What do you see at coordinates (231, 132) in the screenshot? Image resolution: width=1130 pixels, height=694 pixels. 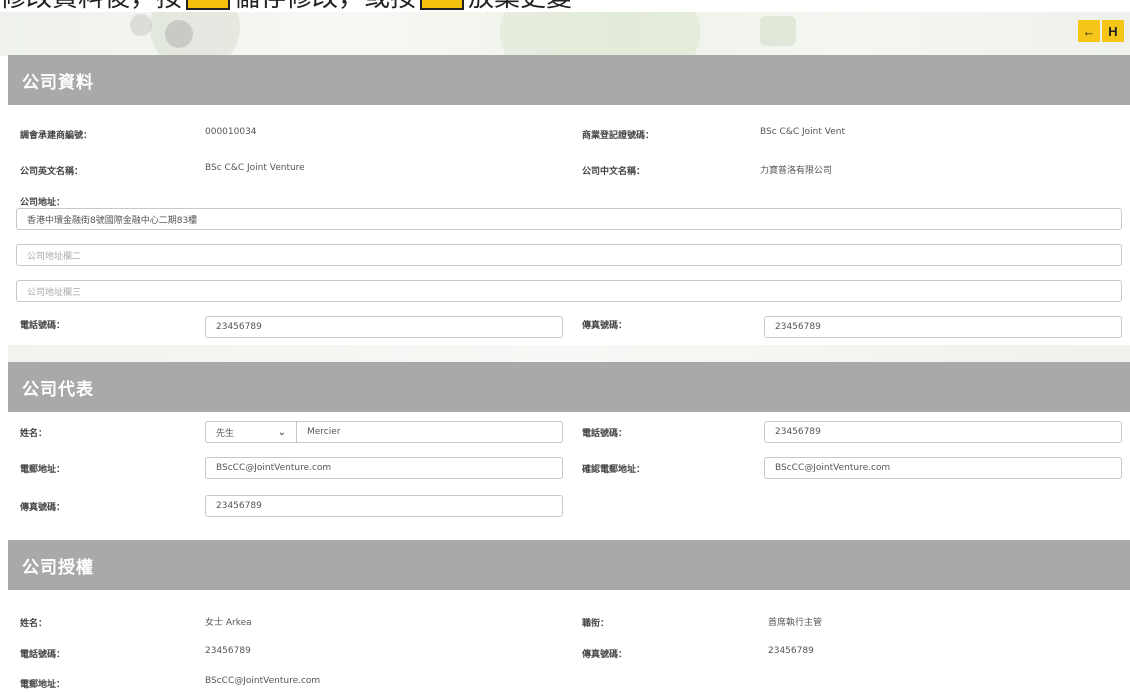 I see `reg-no-value: 000010034` at bounding box center [231, 132].